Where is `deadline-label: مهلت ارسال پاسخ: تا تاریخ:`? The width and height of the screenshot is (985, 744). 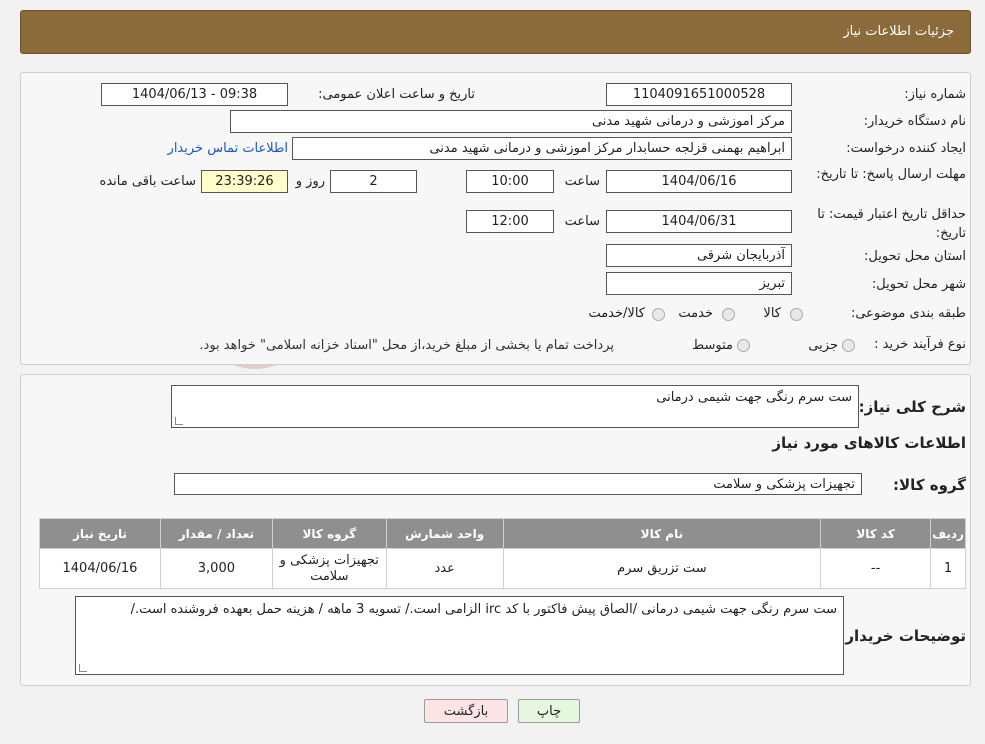
deadline-label: مهلت ارسال پاسخ: تا تاریخ: is located at coordinates (891, 174).